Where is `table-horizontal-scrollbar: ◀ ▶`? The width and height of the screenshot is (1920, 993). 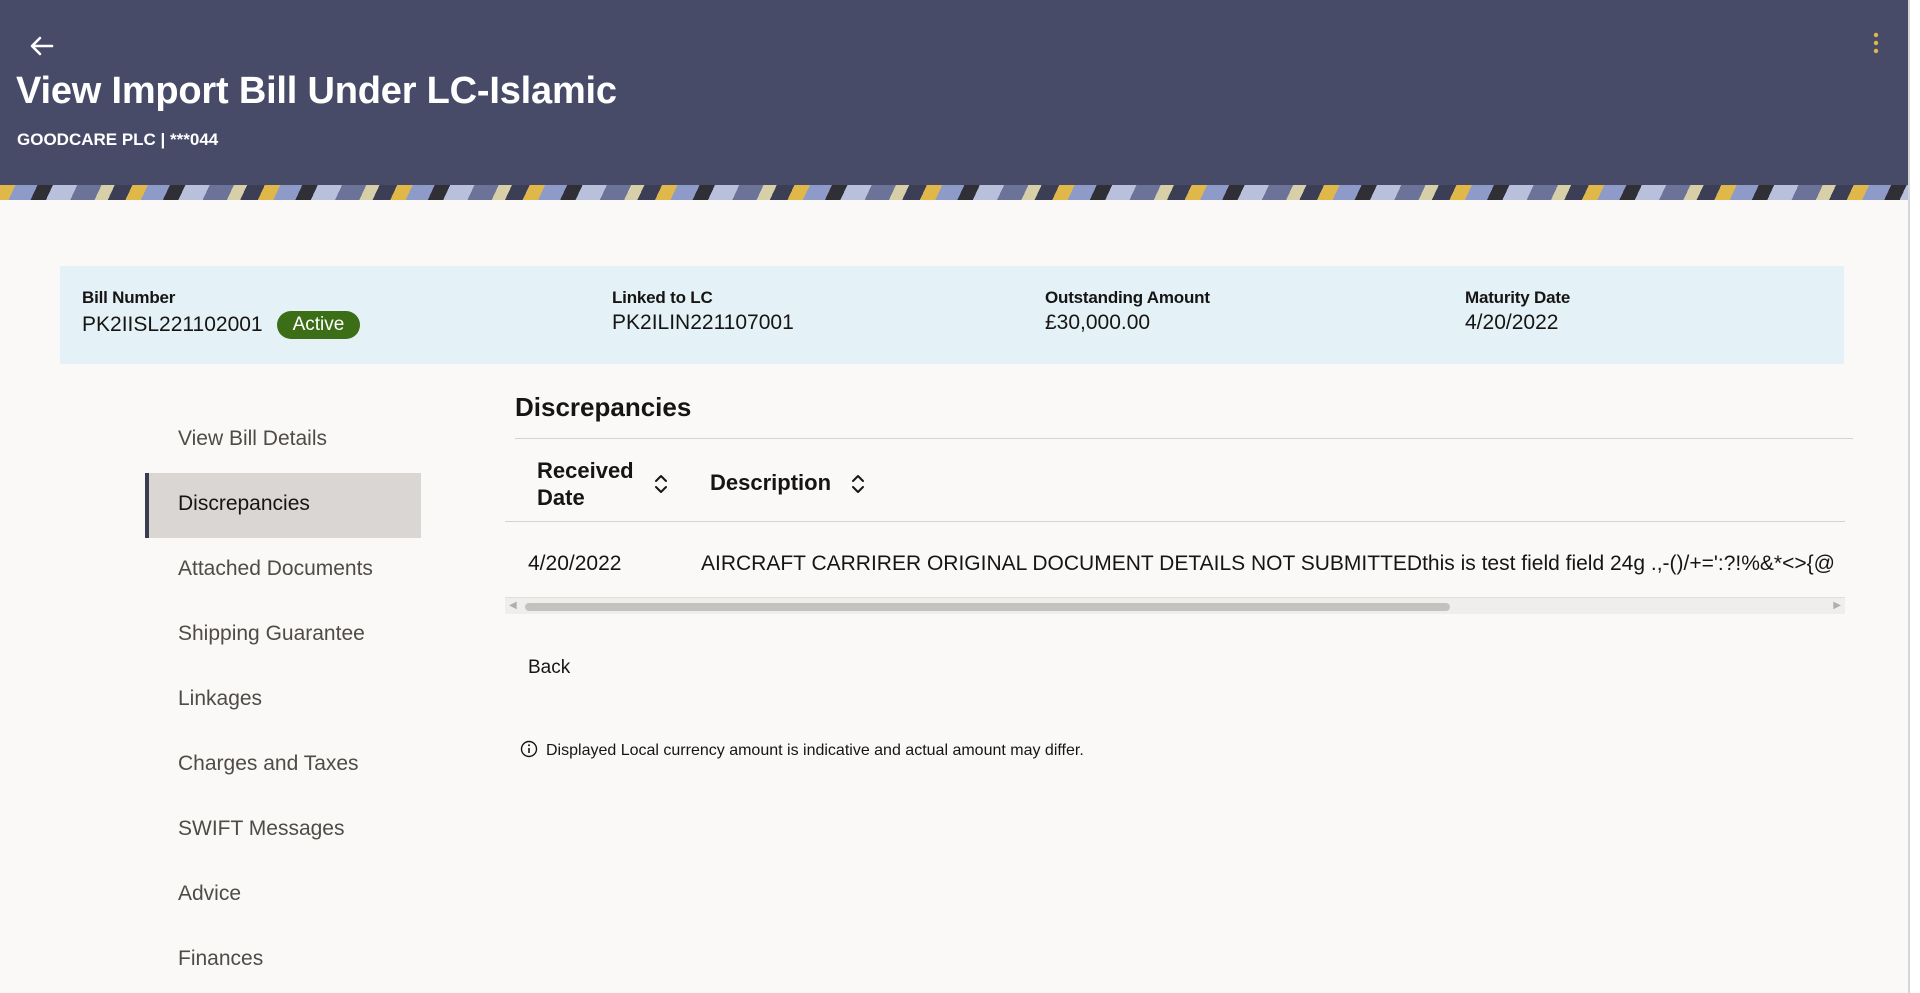 table-horizontal-scrollbar: ◀ ▶ is located at coordinates (1175, 605).